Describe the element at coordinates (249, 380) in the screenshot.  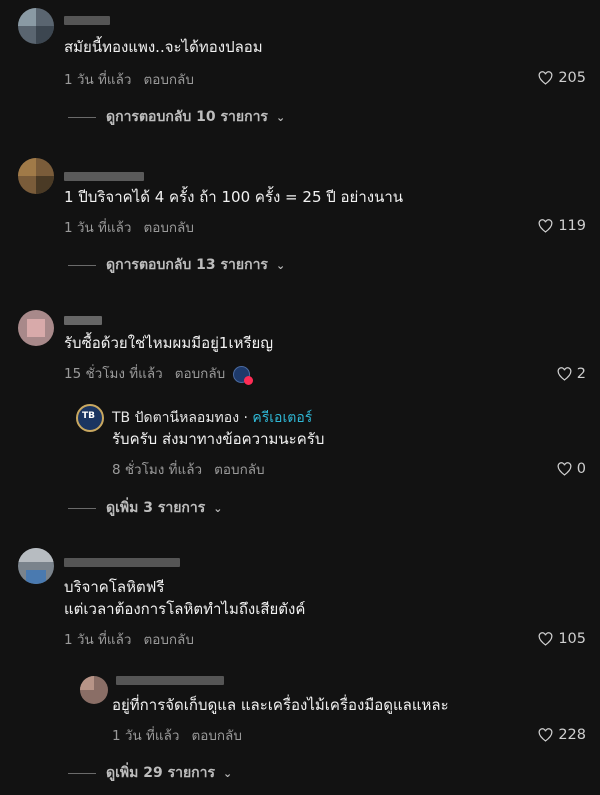
I see `heart-badge-icon` at that location.